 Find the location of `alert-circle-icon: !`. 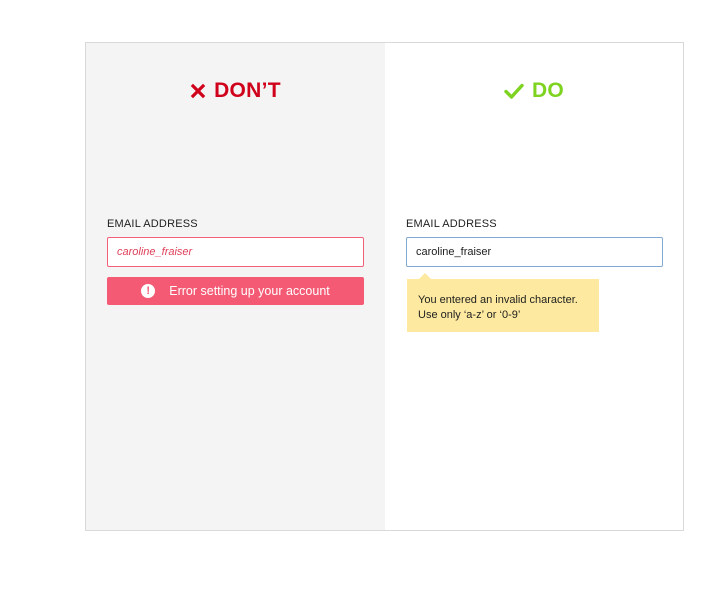

alert-circle-icon: ! is located at coordinates (148, 291).